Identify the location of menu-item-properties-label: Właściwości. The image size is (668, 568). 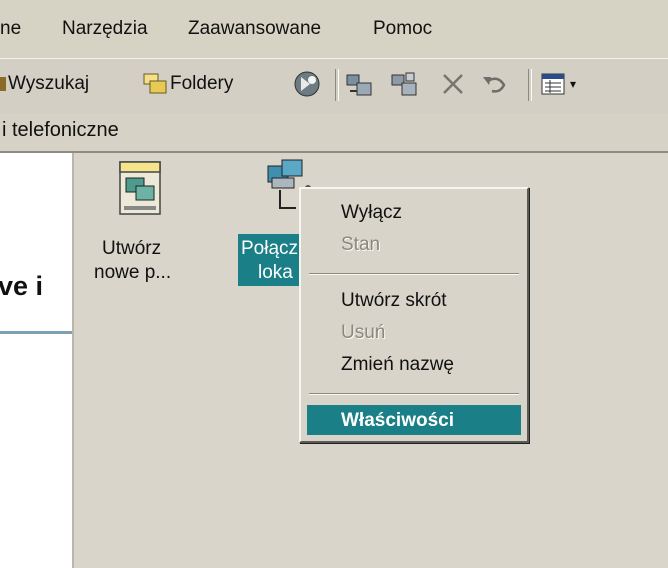
(397, 420).